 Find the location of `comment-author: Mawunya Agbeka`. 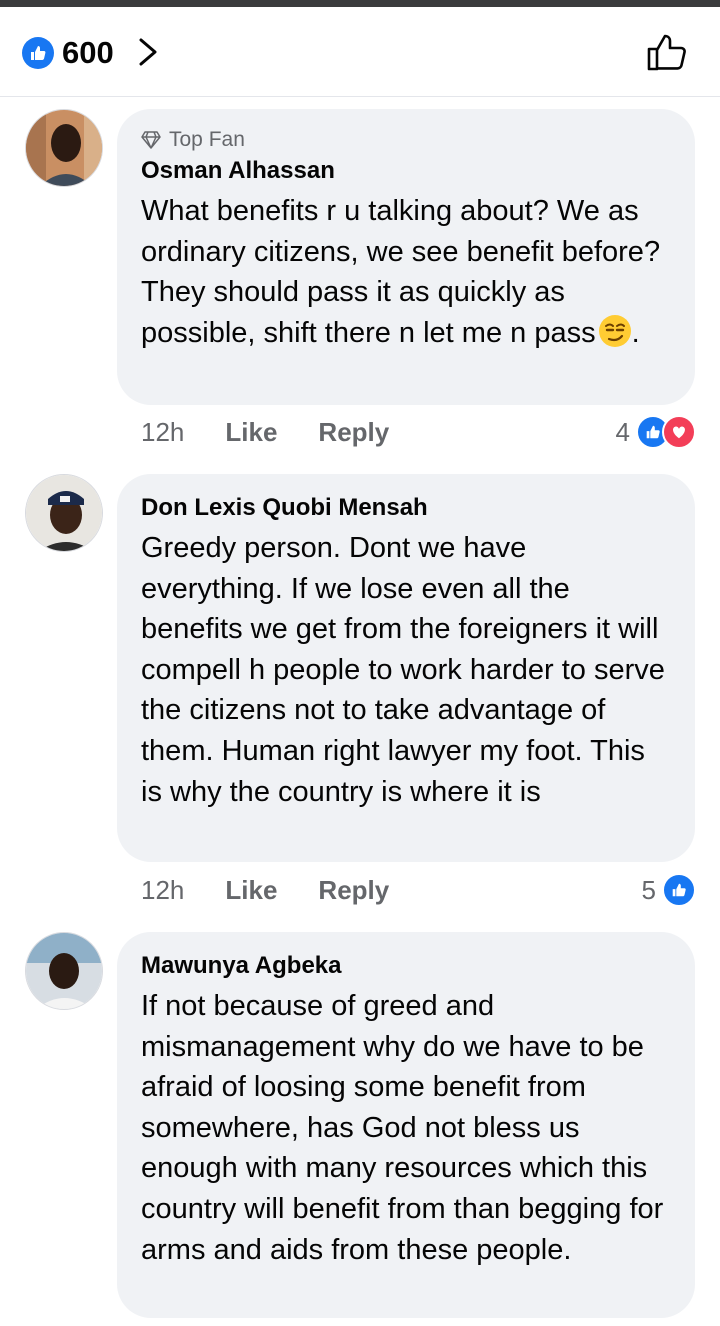

comment-author: Mawunya Agbeka is located at coordinates (406, 966).